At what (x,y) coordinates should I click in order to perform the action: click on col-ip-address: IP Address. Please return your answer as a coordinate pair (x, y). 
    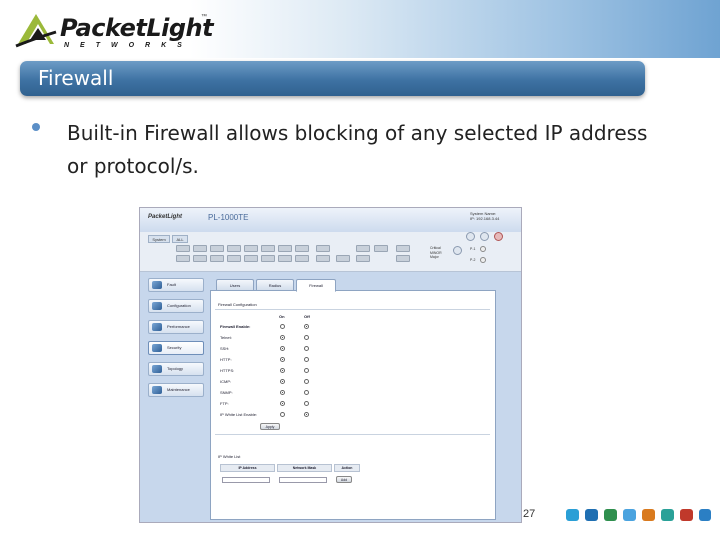
    Looking at the image, I should click on (247, 468).